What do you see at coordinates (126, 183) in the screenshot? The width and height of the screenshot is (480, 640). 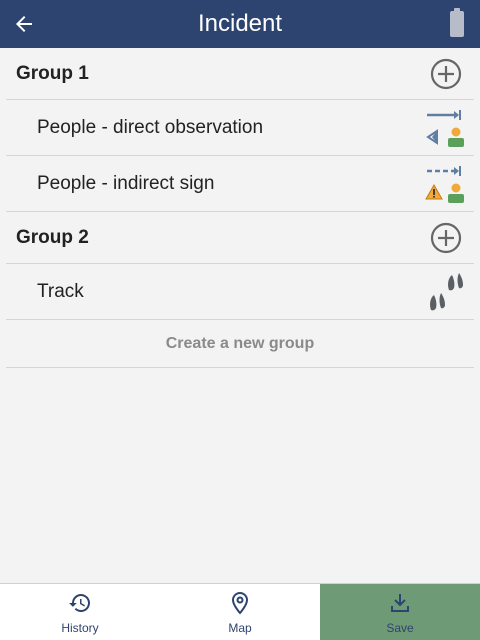 I see `item-label: People - indirect sign` at bounding box center [126, 183].